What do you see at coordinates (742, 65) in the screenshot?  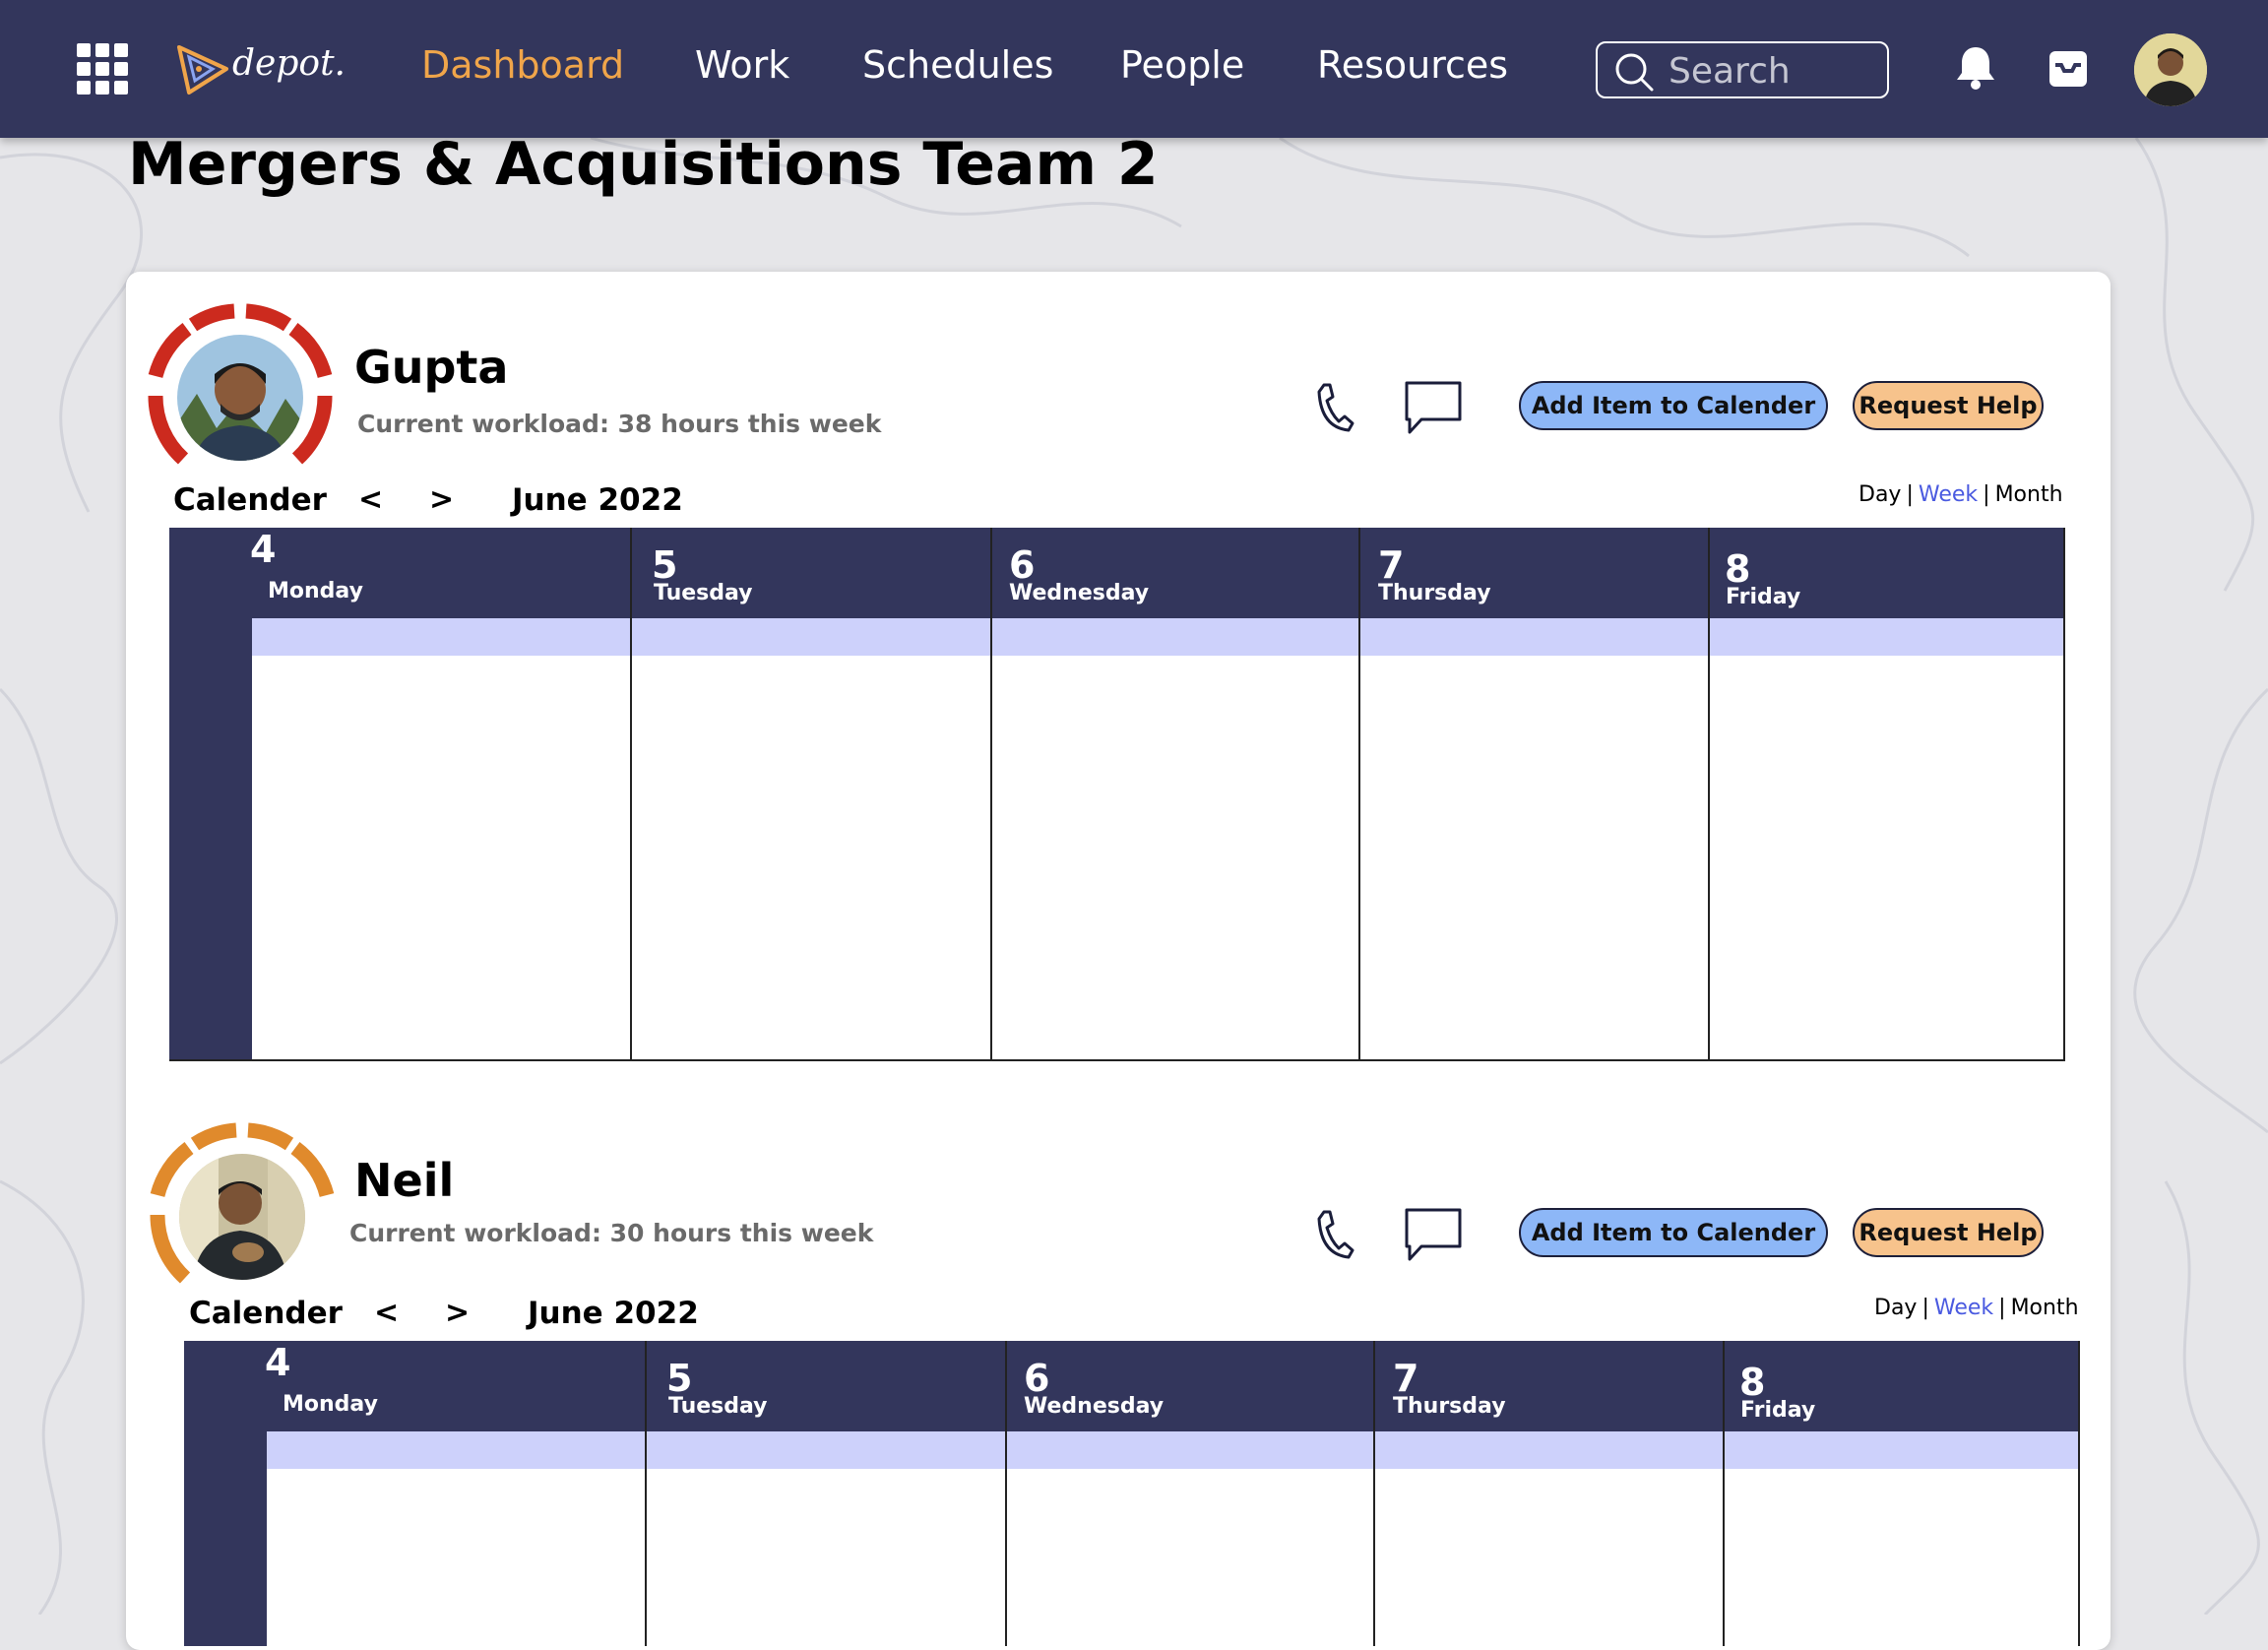 I see `nav-work: Work` at bounding box center [742, 65].